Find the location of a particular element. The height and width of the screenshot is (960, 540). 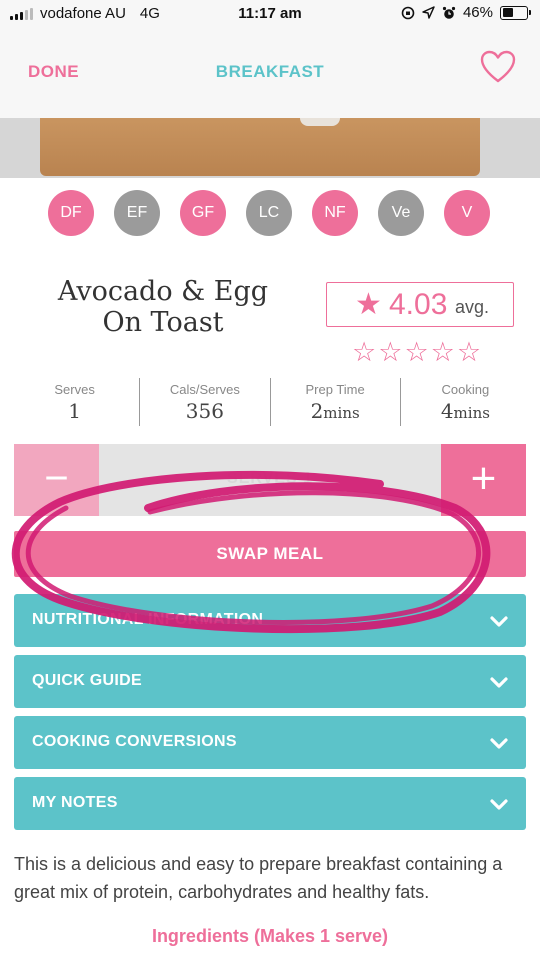

stat-value: 356 is located at coordinates (204, 411).